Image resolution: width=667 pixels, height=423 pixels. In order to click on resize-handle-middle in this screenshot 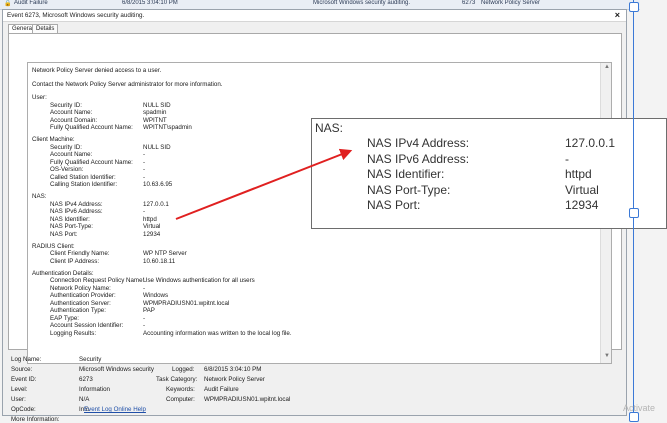, I will do `click(634, 213)`.